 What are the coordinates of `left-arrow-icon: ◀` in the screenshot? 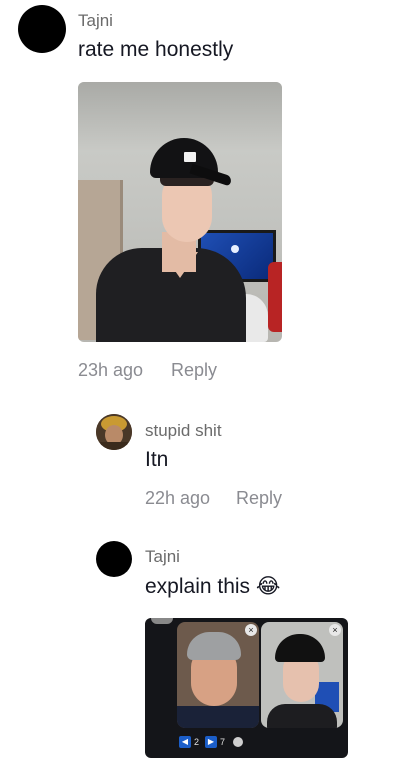 It's located at (185, 742).